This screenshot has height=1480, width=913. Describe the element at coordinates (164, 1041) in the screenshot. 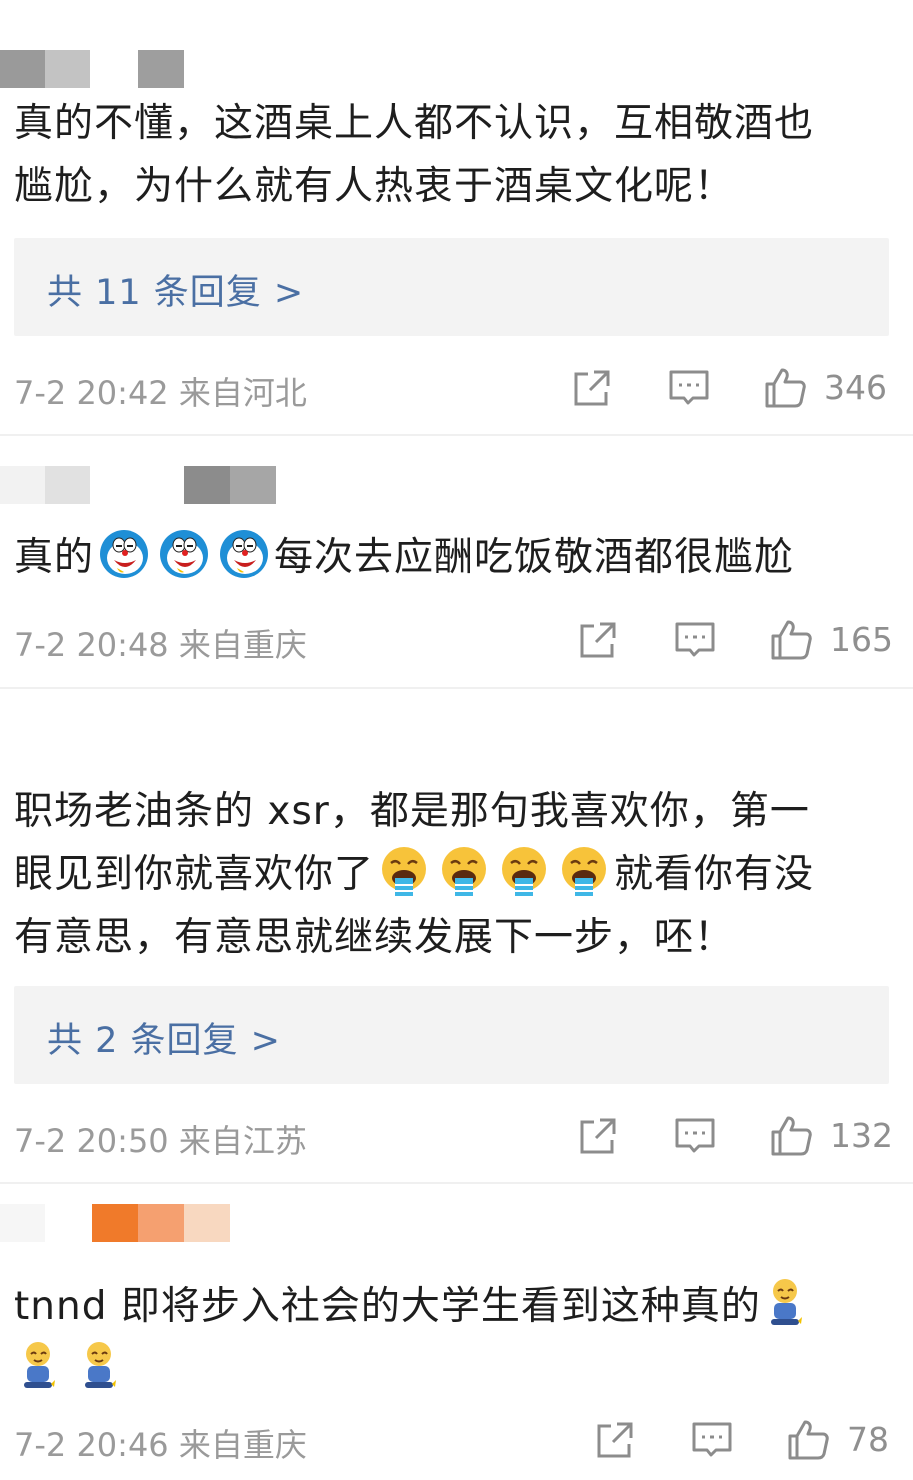

I see `replies-count-label: 共 2 条回复 >` at that location.